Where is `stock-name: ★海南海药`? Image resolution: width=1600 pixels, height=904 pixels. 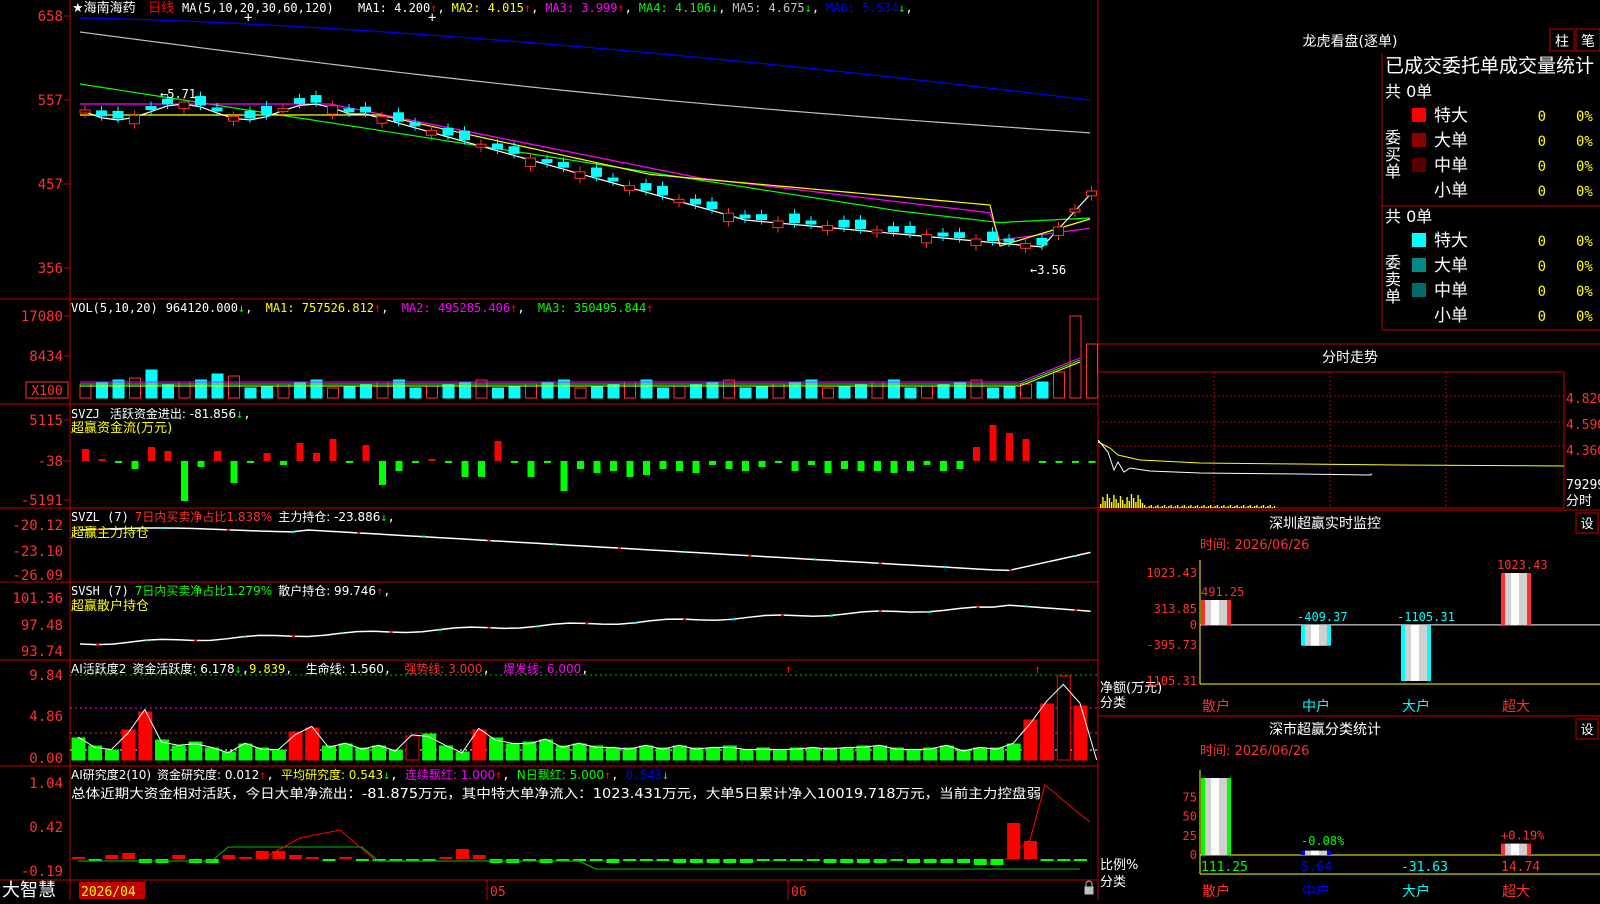 stock-name: ★海南海药 is located at coordinates (104, 8).